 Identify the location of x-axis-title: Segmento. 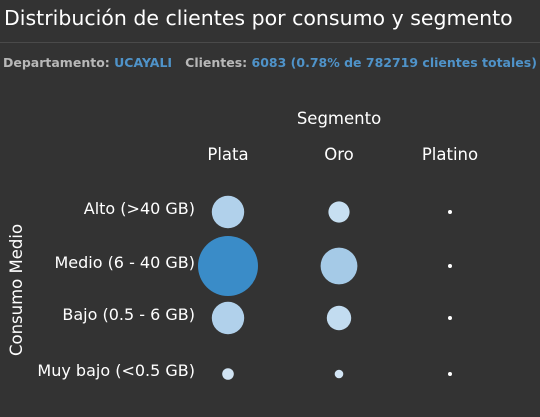
(339, 118).